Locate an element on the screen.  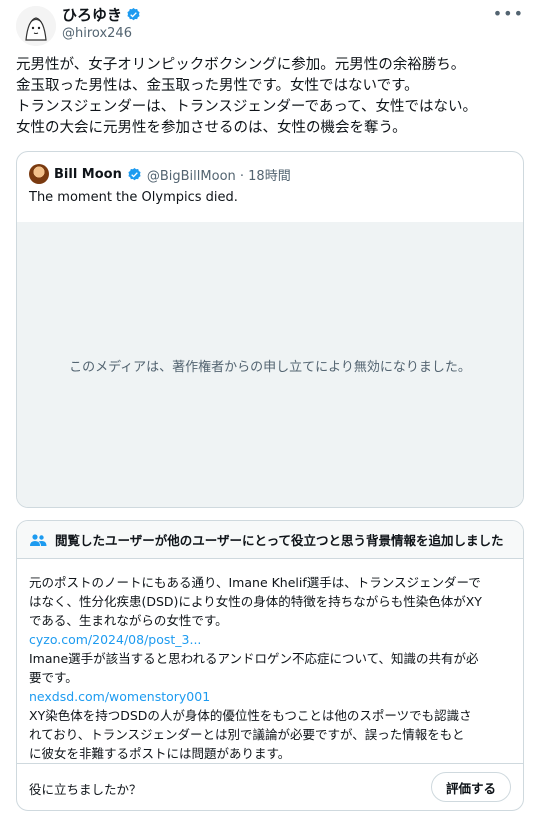
note-text-line: XY染色体を持つDSDの人が身体的優位性をもつことは他のスポーツでも認識さ is located at coordinates (250, 715).